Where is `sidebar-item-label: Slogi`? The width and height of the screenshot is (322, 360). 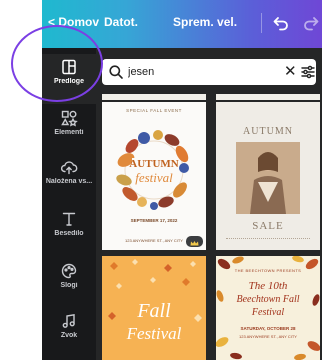 sidebar-item-label: Slogi is located at coordinates (69, 285).